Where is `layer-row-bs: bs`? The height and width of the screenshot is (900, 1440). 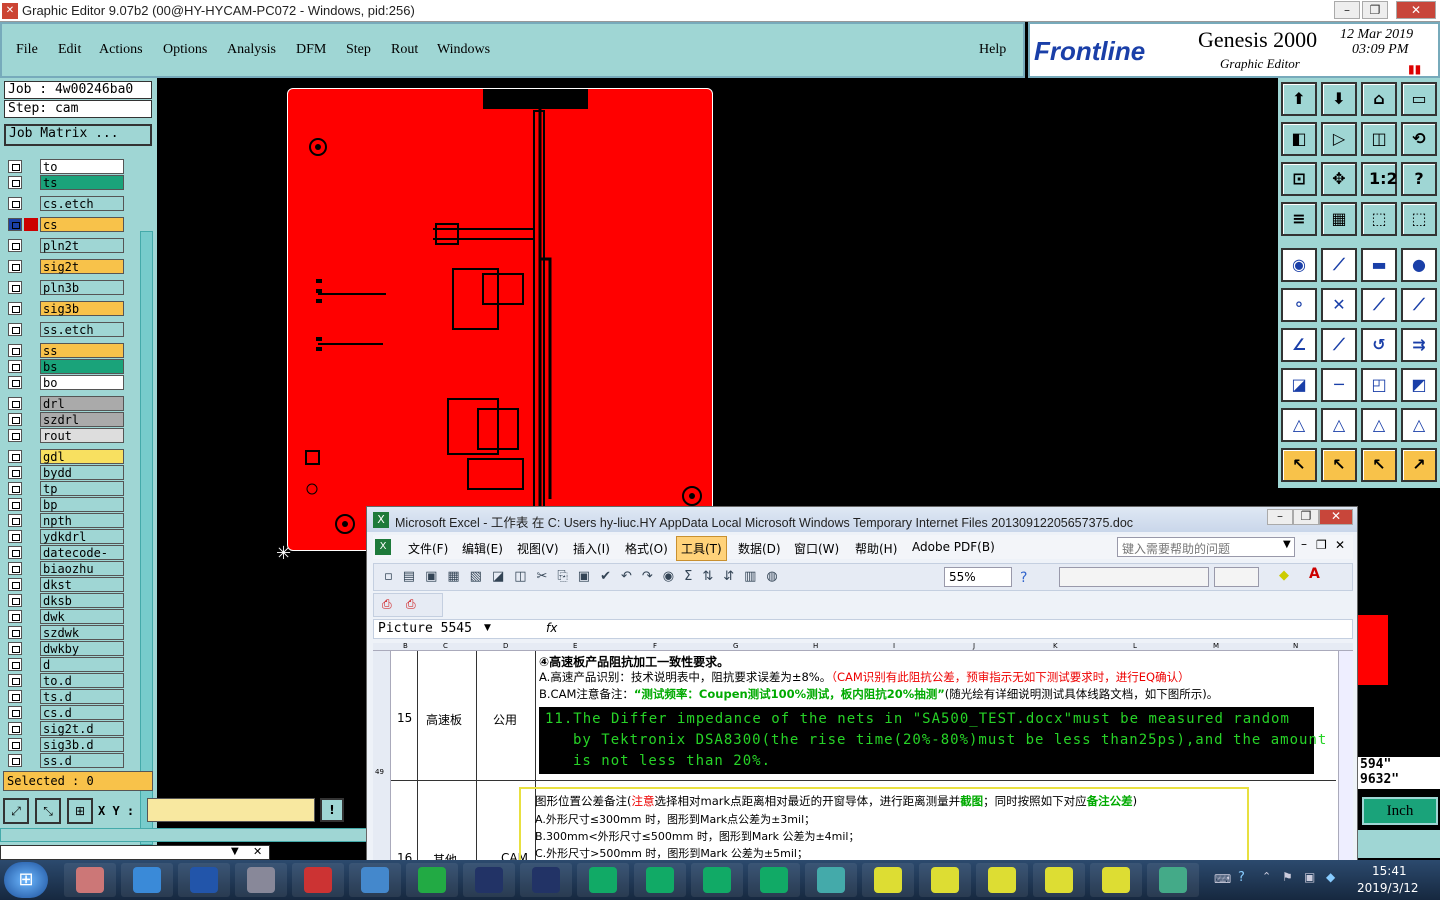 layer-row-bs: bs is located at coordinates (66, 366).